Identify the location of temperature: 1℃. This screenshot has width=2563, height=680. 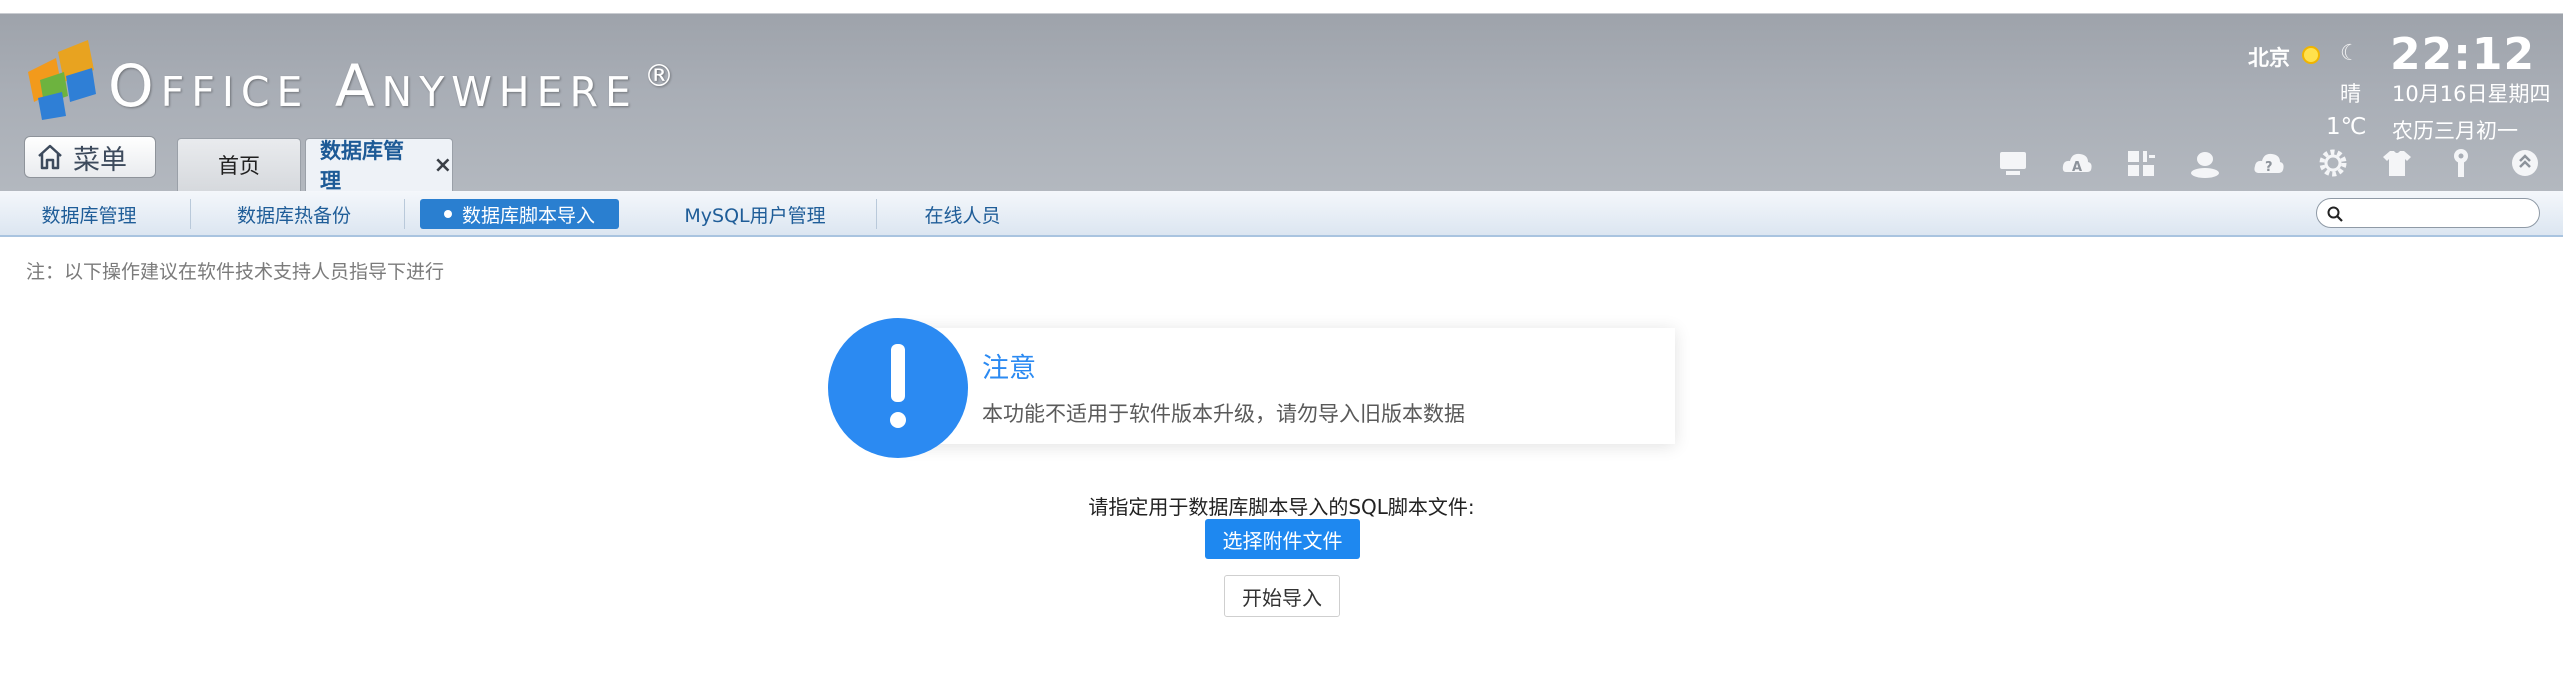
(2346, 127).